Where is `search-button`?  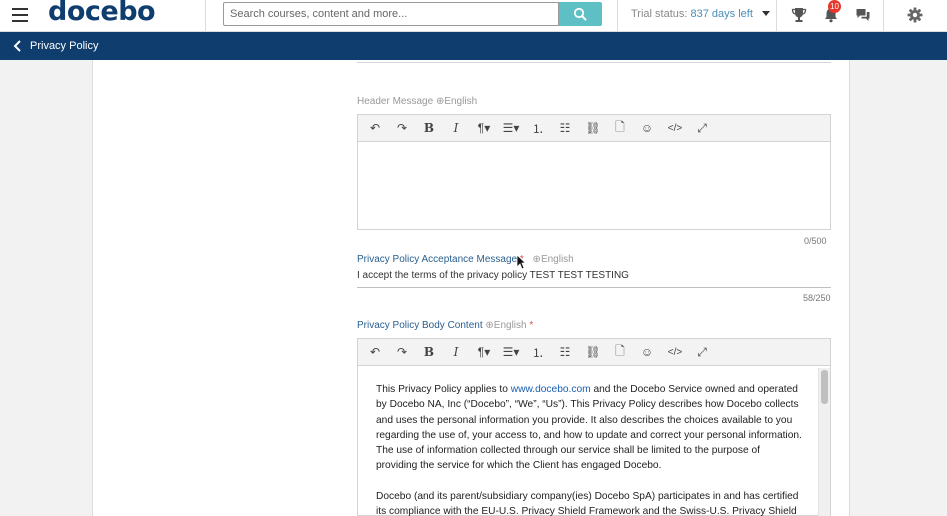
search-button is located at coordinates (580, 14).